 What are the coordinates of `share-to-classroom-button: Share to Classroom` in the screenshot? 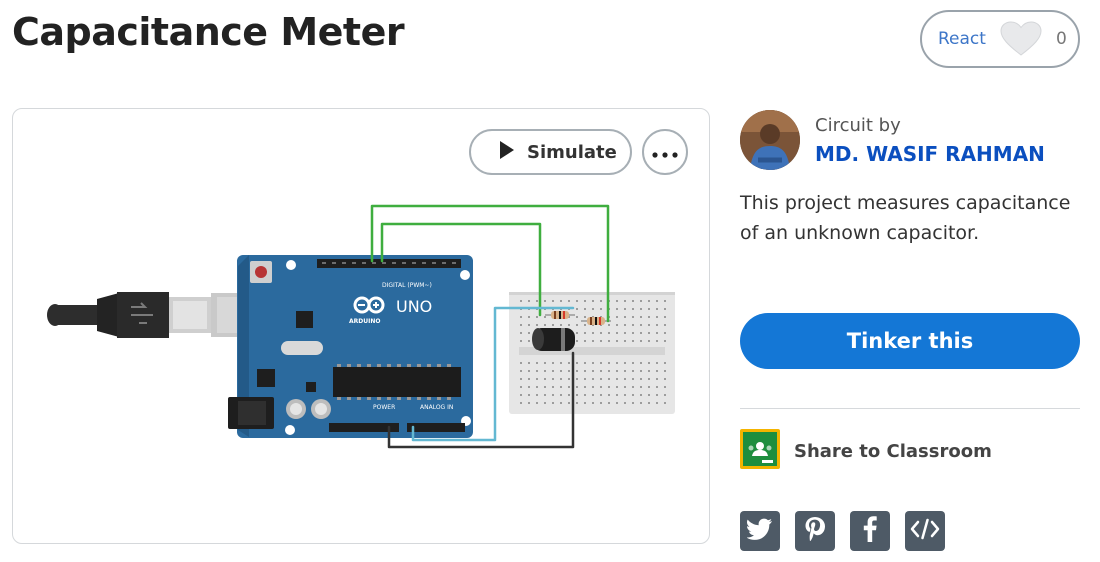 It's located at (866, 451).